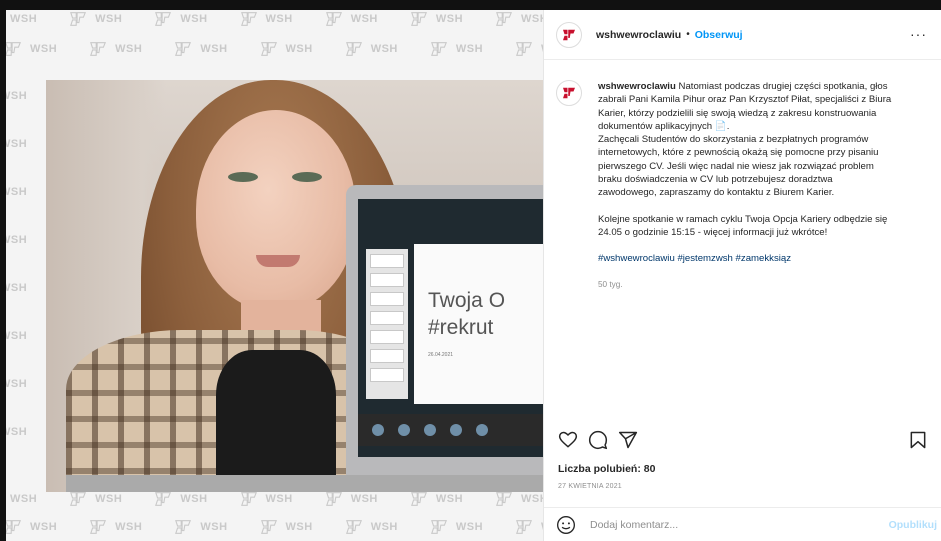 The height and width of the screenshot is (541, 941). I want to click on slide-title-line2: #rekrut, so click(461, 327).